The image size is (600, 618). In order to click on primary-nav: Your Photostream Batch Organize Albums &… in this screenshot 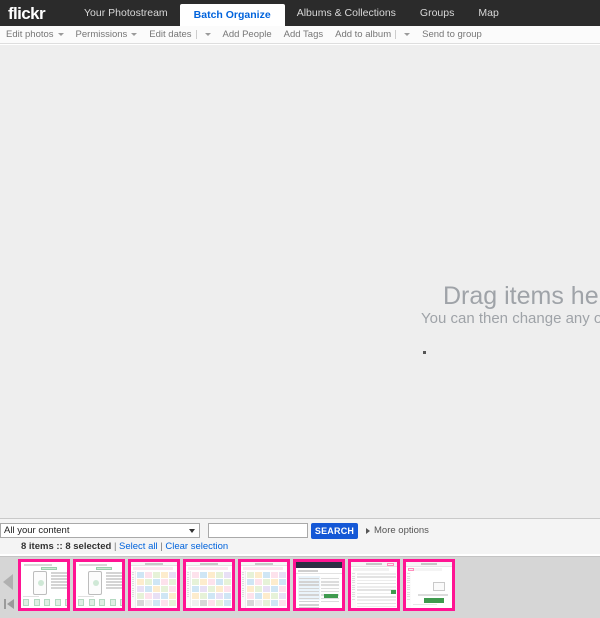, I will do `click(291, 13)`.